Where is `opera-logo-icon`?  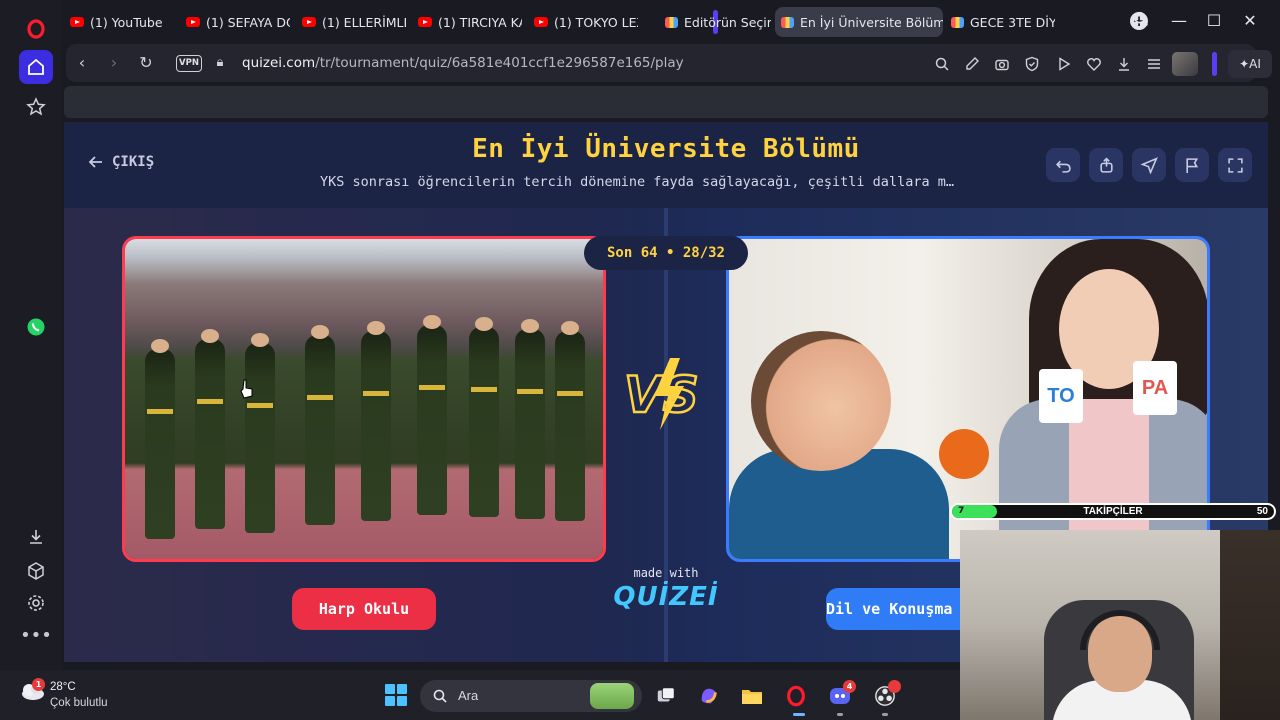 opera-logo-icon is located at coordinates (36, 29).